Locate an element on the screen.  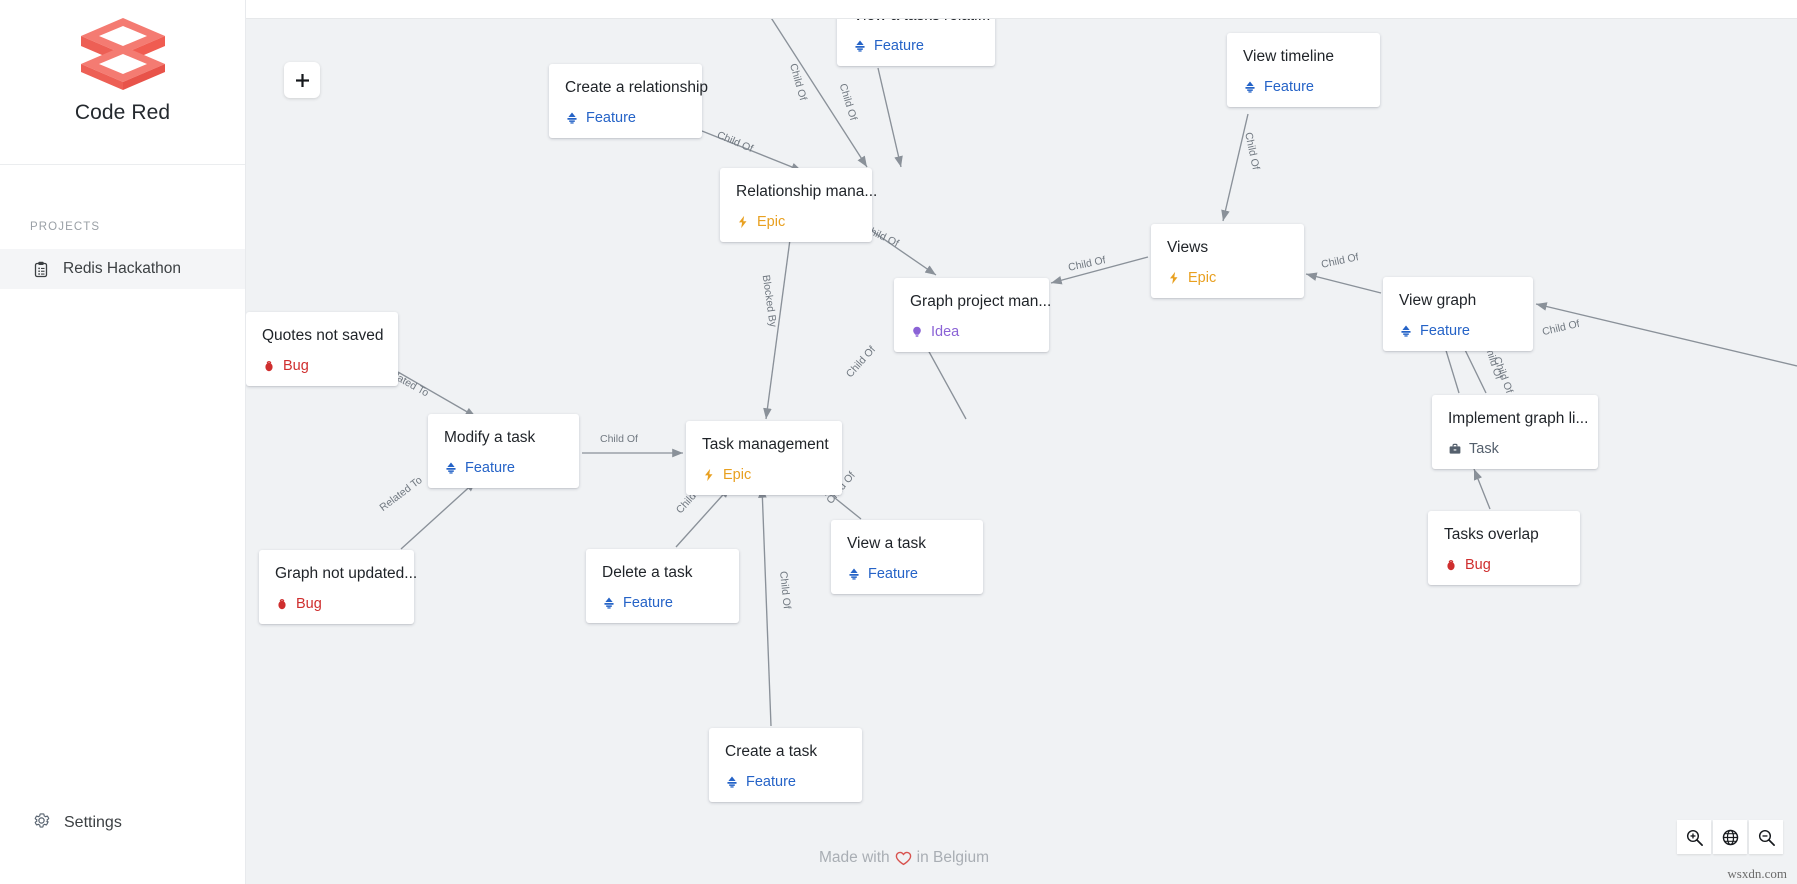
graph-node-view-a-task: View a task Feature is located at coordinates (907, 557).